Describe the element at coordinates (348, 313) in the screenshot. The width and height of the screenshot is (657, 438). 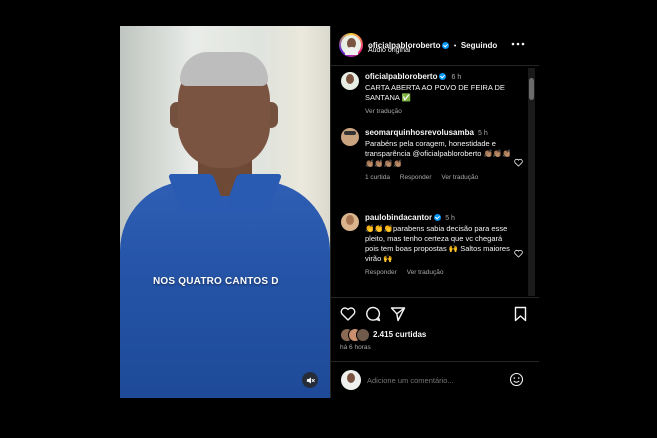
I see `like-heart-icon` at that location.